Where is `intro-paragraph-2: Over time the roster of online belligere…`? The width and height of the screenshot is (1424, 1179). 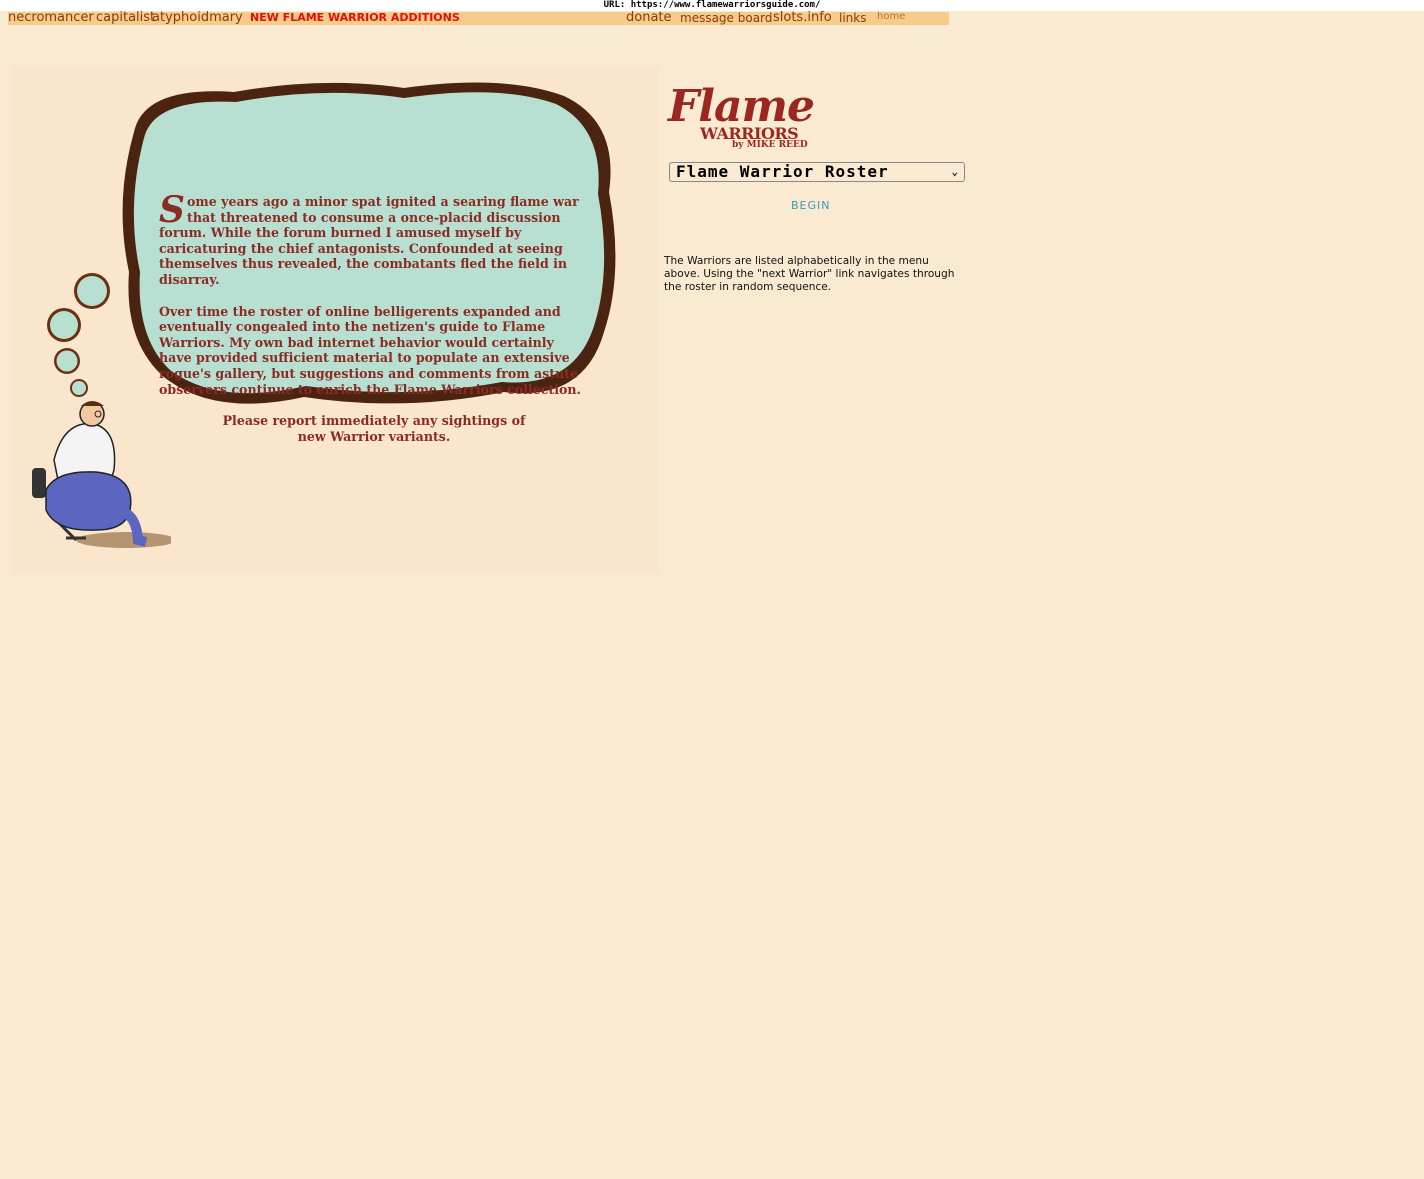 intro-paragraph-2: Over time the roster of online belligere… is located at coordinates (370, 350).